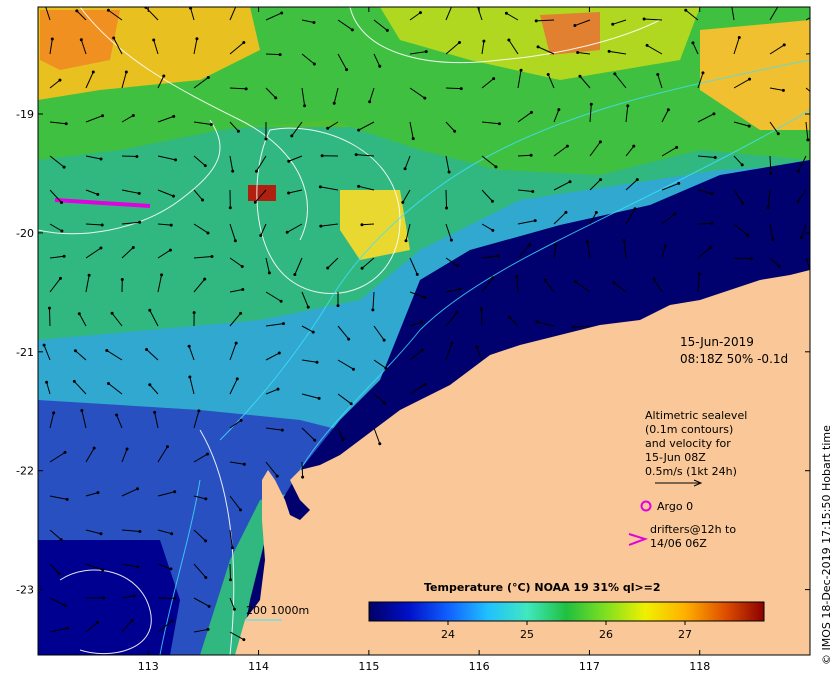  What do you see at coordinates (109, 597) in the screenshot?
I see `deep-blue-sw` at bounding box center [109, 597].